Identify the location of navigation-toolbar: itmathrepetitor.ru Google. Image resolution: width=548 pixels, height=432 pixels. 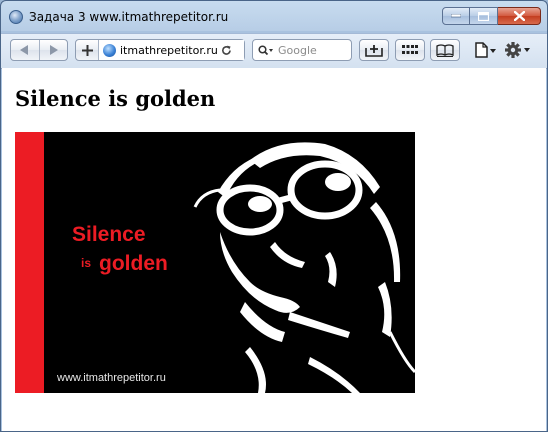
(274, 51).